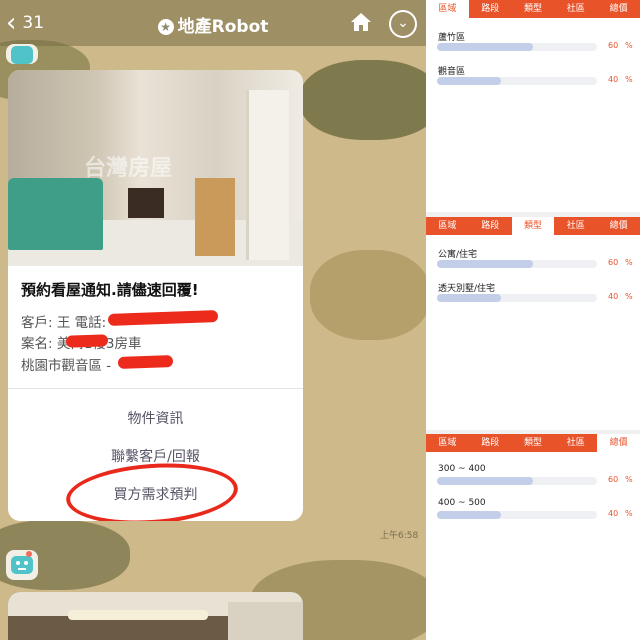 This screenshot has height=640, width=640. What do you see at coordinates (223, 27) in the screenshot?
I see `chat-title-text: 地產Robot` at bounding box center [223, 27].